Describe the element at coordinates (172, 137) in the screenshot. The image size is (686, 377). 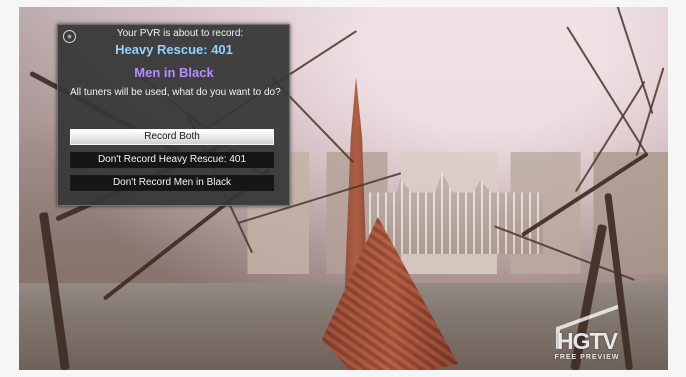
I see `record-both-button: Record Both` at that location.